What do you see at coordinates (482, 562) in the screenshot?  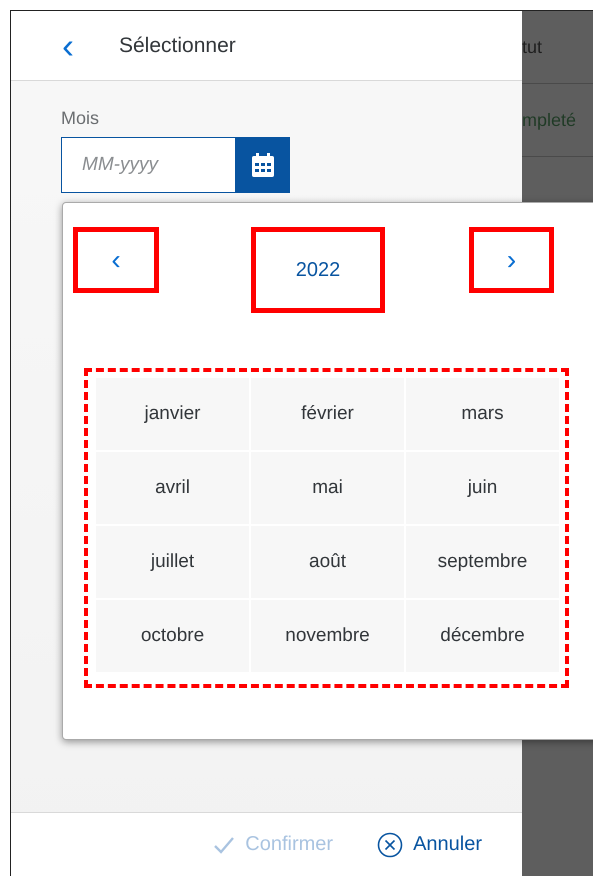 I see `month-option: septembre` at bounding box center [482, 562].